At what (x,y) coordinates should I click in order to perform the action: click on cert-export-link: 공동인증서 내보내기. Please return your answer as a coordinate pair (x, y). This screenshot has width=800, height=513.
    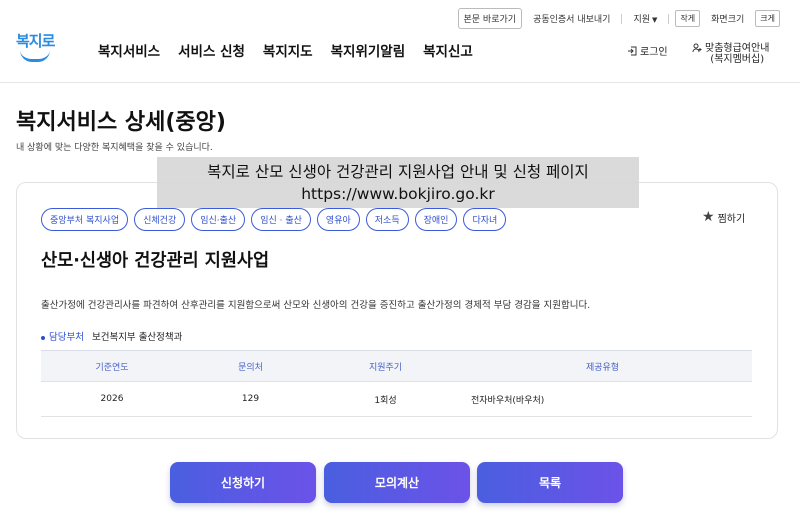
    Looking at the image, I should click on (571, 18).